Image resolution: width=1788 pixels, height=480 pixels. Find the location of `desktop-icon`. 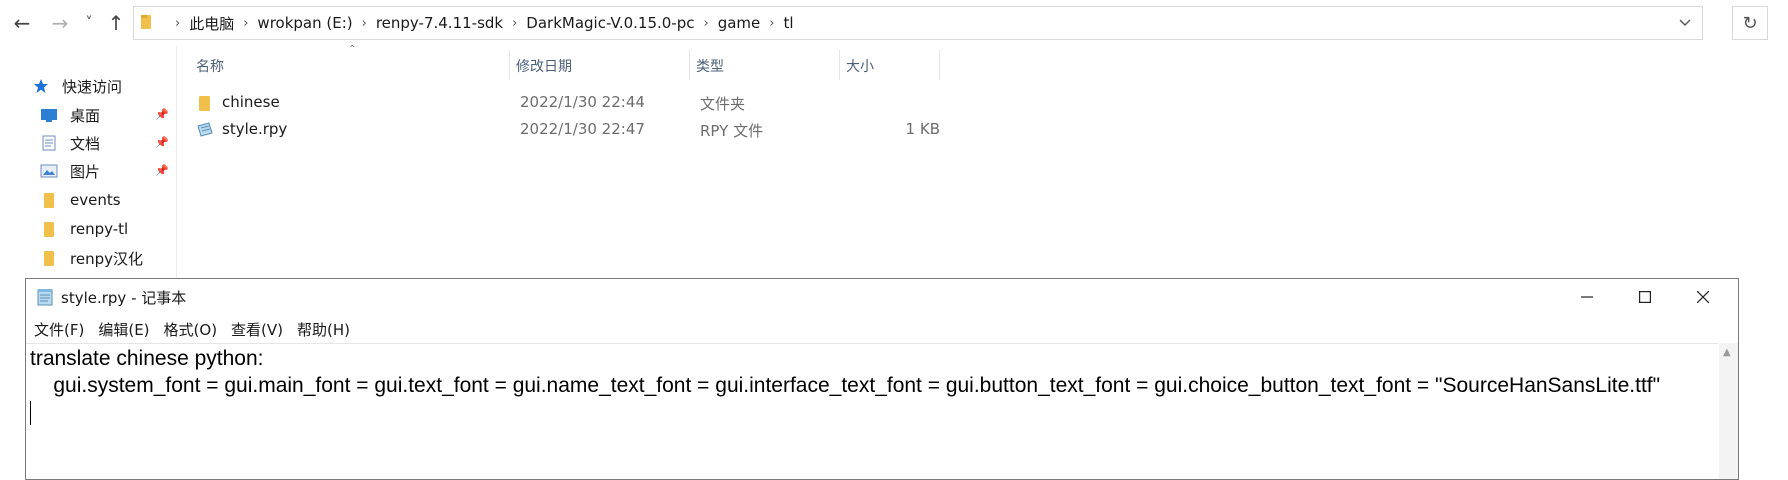

desktop-icon is located at coordinates (49, 115).